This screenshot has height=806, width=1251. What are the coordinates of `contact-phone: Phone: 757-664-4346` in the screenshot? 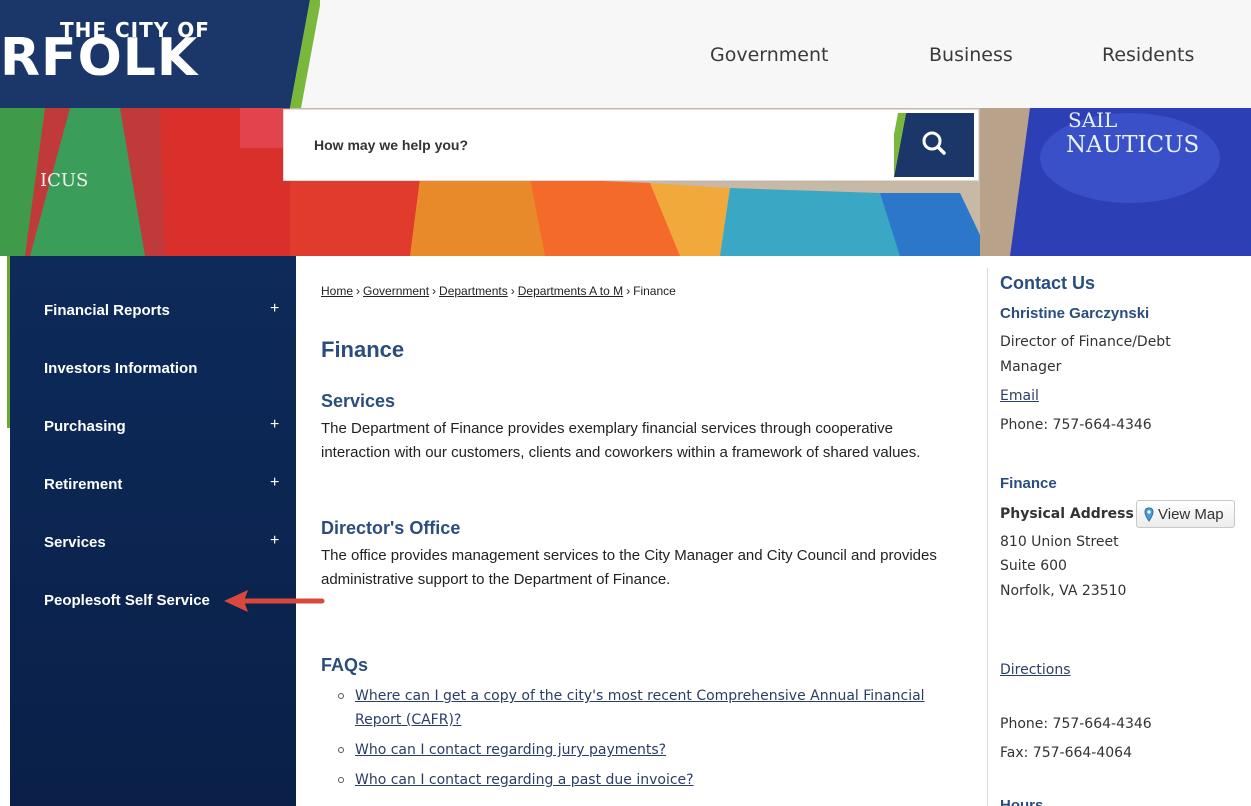 It's located at (1076, 425).